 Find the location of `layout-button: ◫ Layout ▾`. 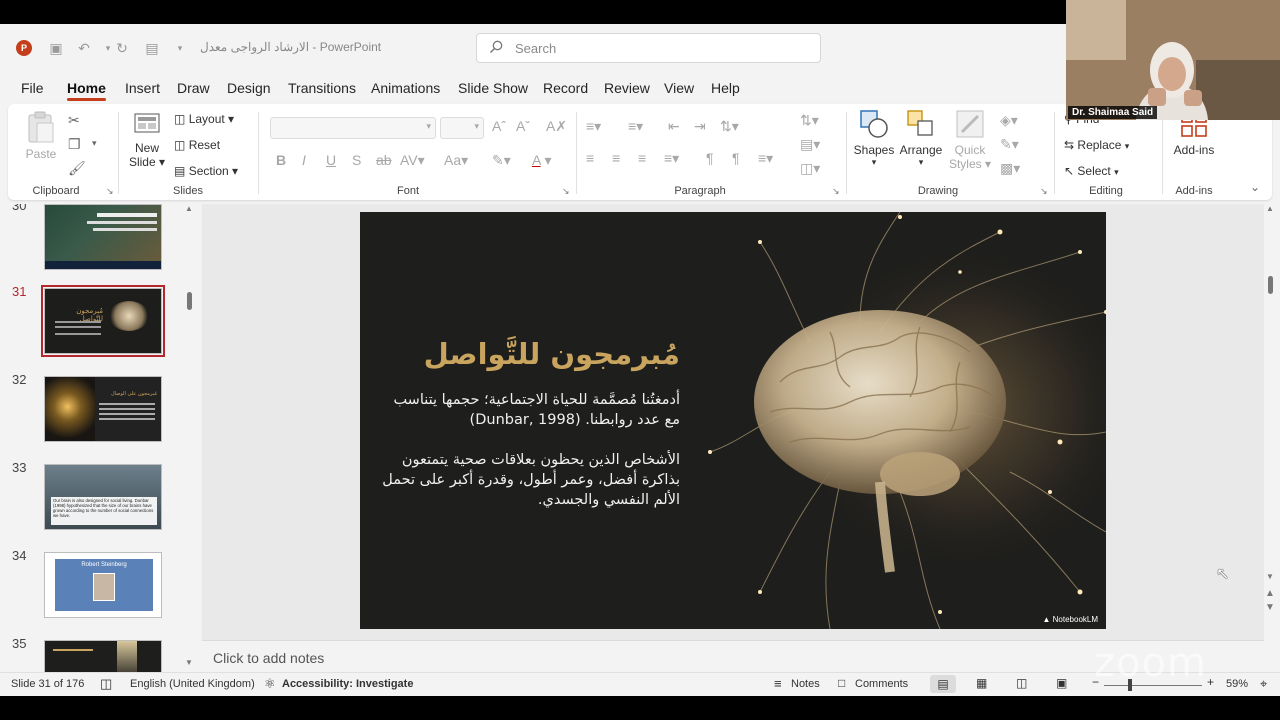

layout-button: ◫ Layout ▾ is located at coordinates (204, 119).